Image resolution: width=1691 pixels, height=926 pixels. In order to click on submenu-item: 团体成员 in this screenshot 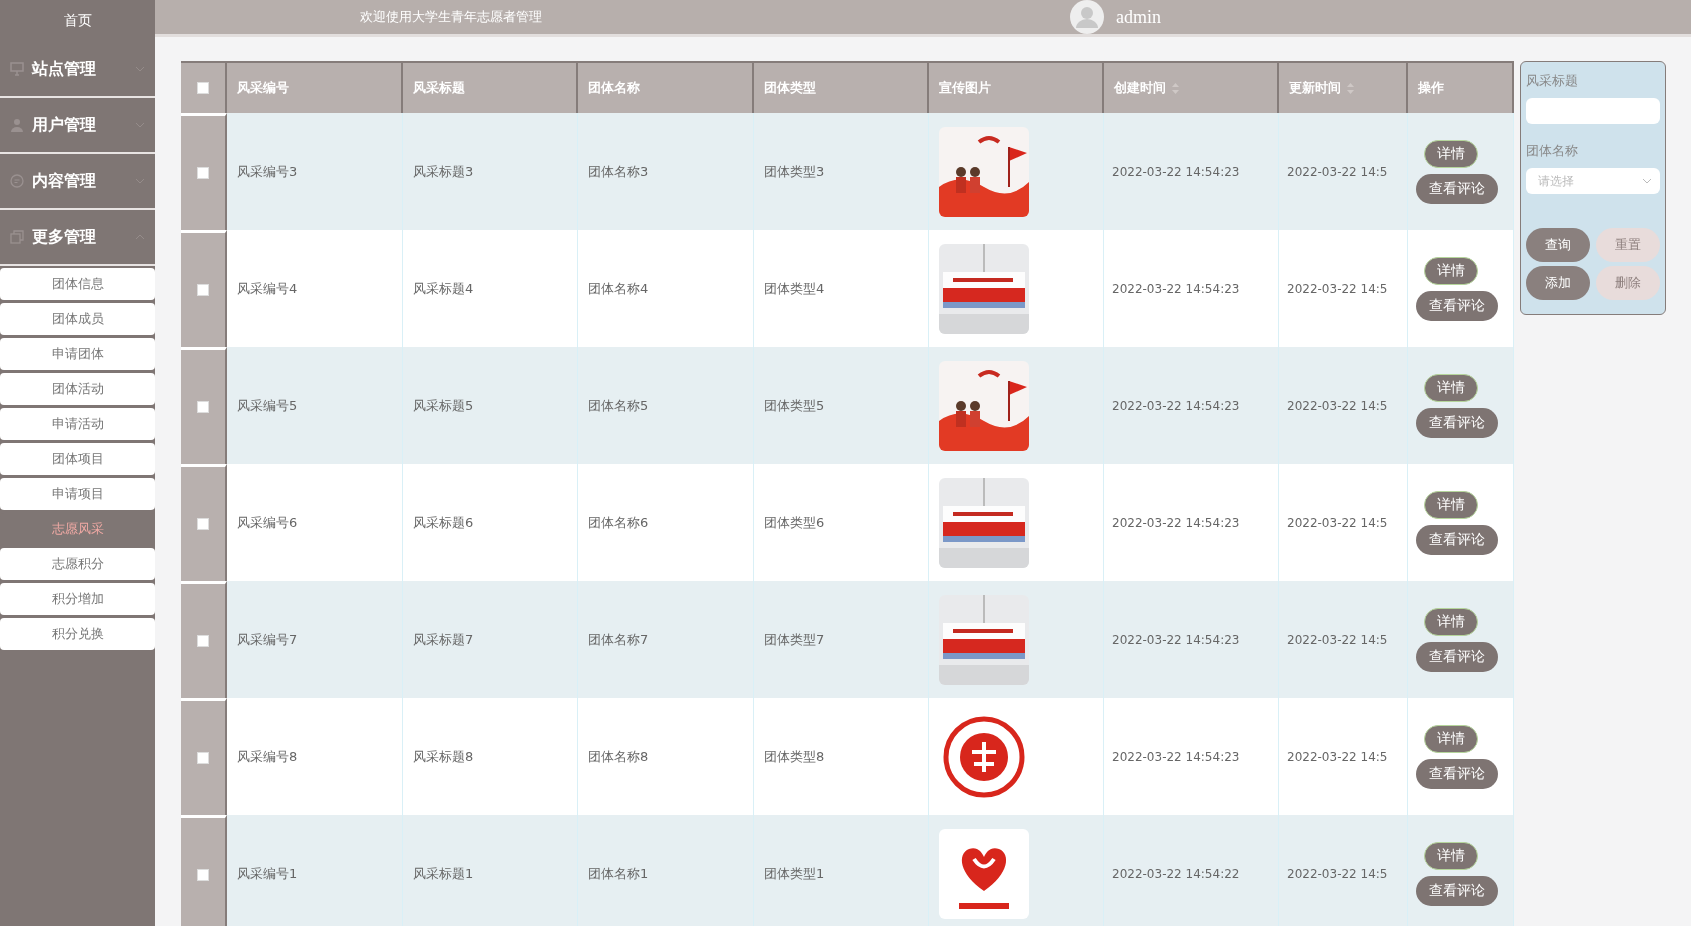, I will do `click(77, 319)`.